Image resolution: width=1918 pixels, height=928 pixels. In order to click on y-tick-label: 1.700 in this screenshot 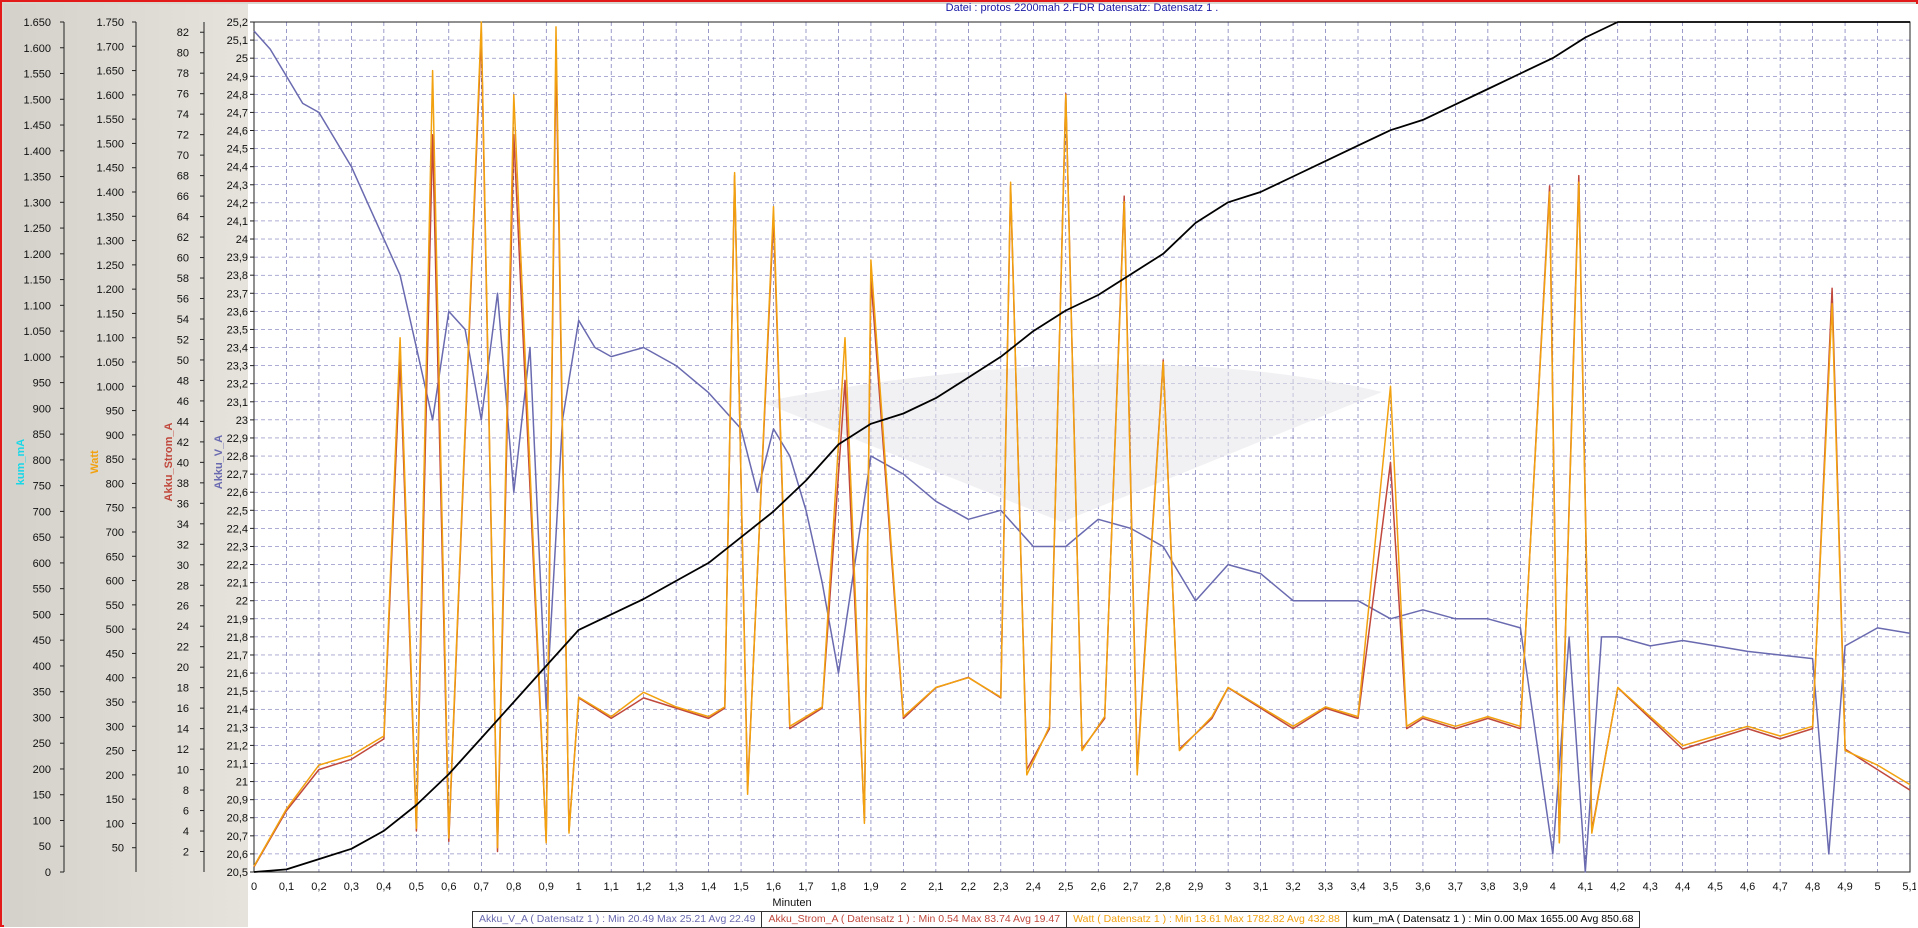, I will do `click(110, 47)`.